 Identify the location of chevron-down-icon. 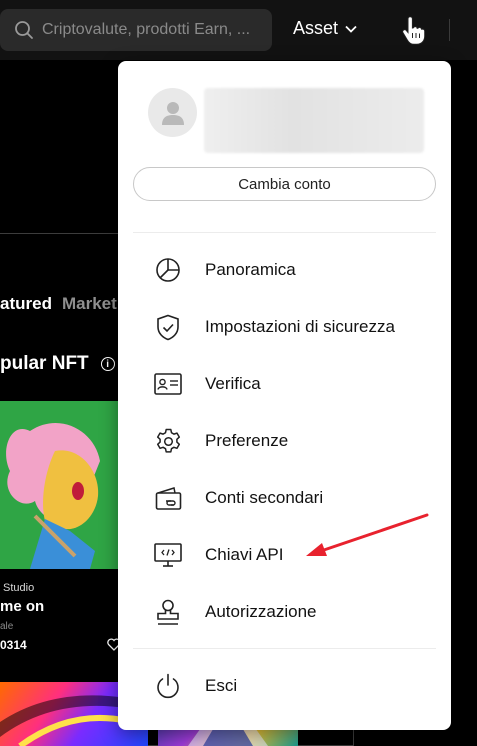
(351, 29).